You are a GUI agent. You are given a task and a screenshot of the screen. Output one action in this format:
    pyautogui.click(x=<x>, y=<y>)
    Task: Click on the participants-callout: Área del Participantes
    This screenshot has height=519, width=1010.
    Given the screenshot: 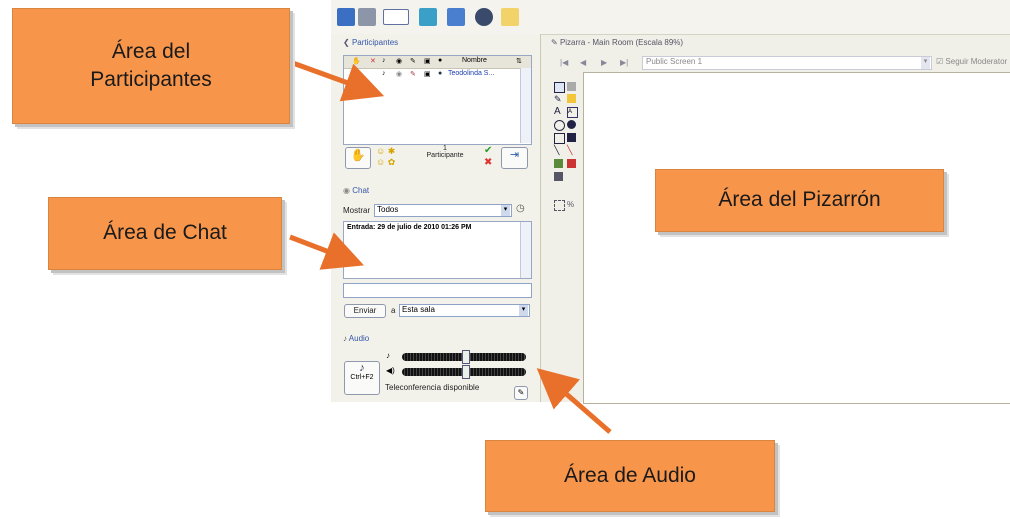 What is the action you would take?
    pyautogui.click(x=151, y=66)
    